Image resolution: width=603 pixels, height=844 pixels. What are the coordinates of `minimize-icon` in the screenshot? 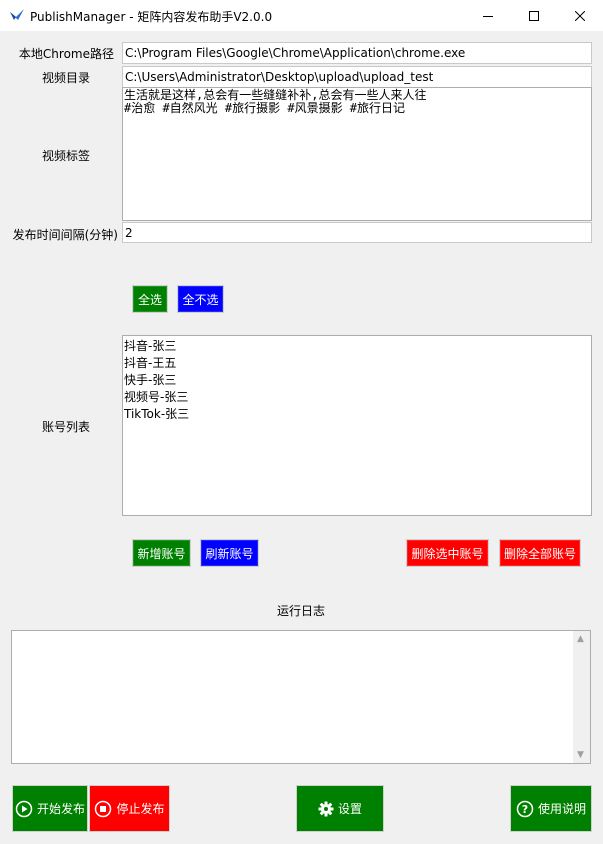 It's located at (488, 16).